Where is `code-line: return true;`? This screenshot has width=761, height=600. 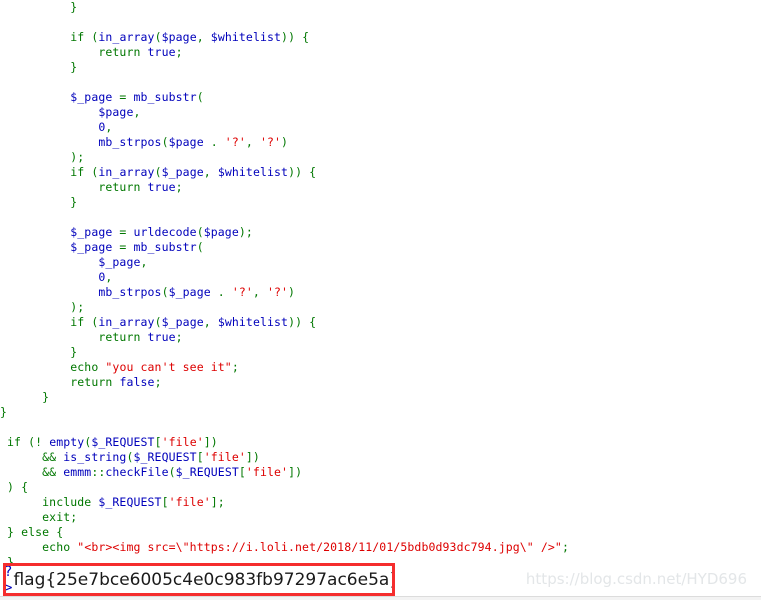 code-line: return true; is located at coordinates (380, 337).